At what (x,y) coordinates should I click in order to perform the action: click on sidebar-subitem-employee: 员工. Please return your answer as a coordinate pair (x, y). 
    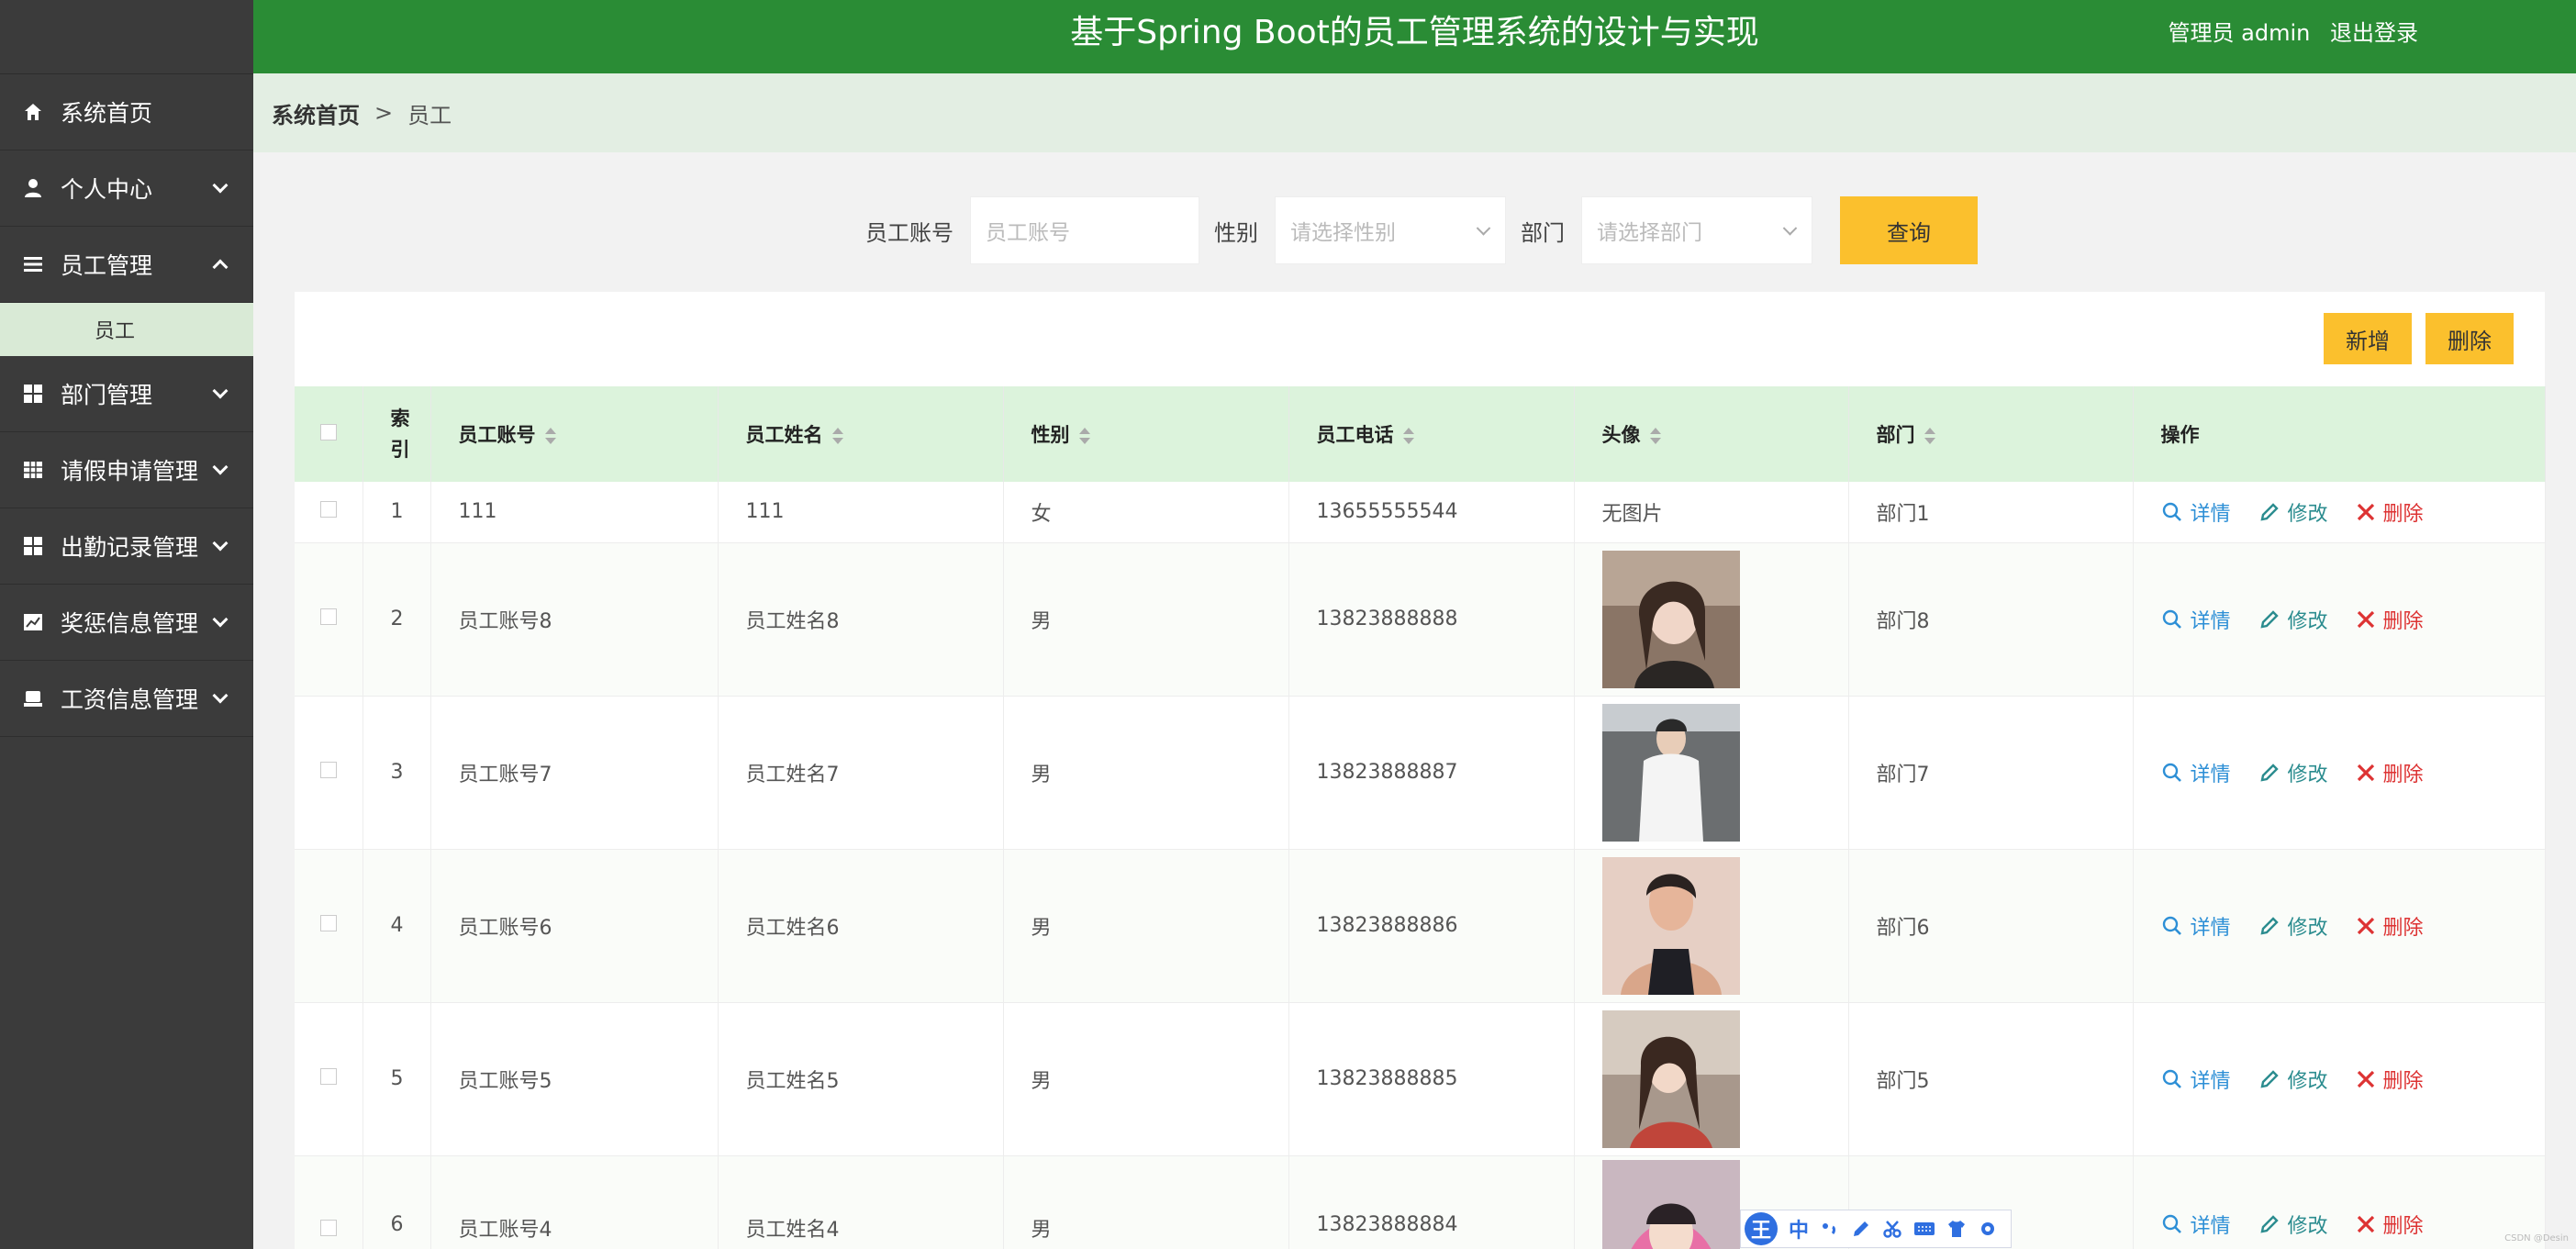
    Looking at the image, I should click on (126, 329).